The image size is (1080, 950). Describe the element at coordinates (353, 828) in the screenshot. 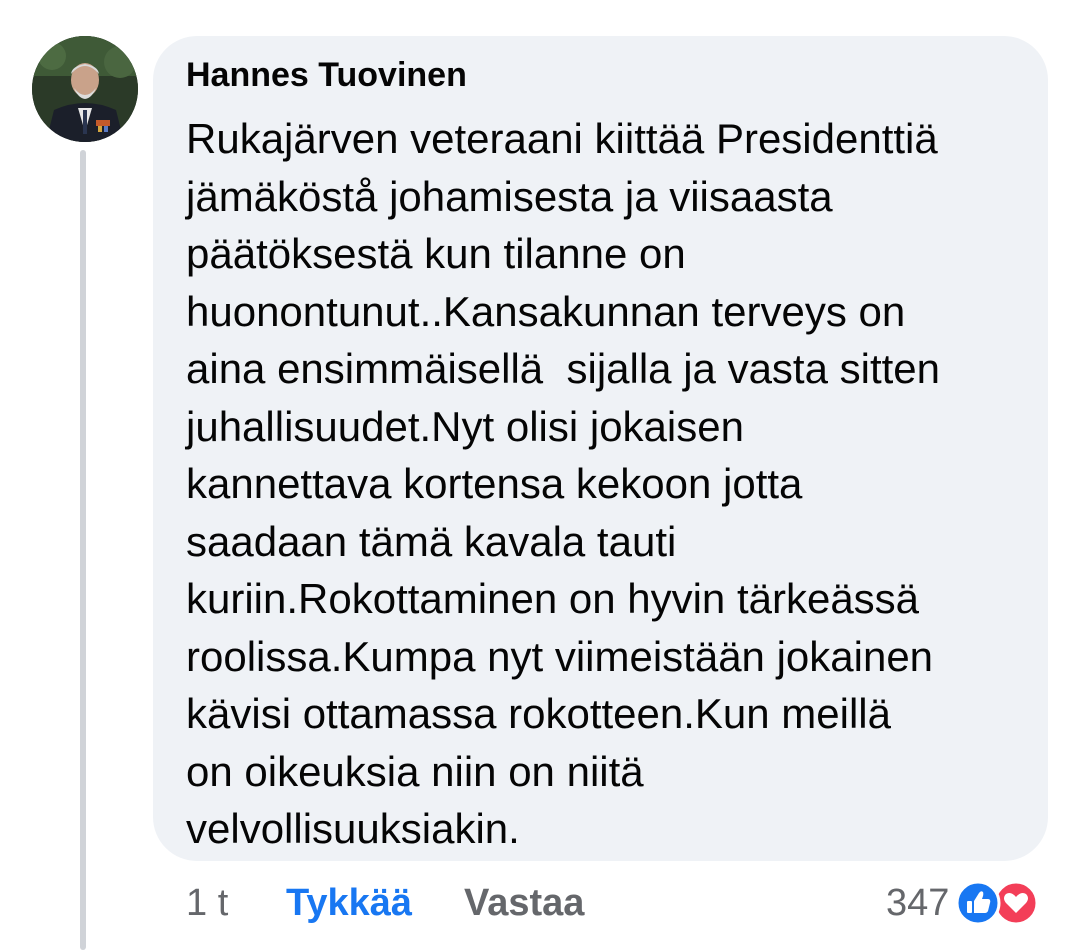

I see `comment-line: velvollisuuksiakin.` at that location.